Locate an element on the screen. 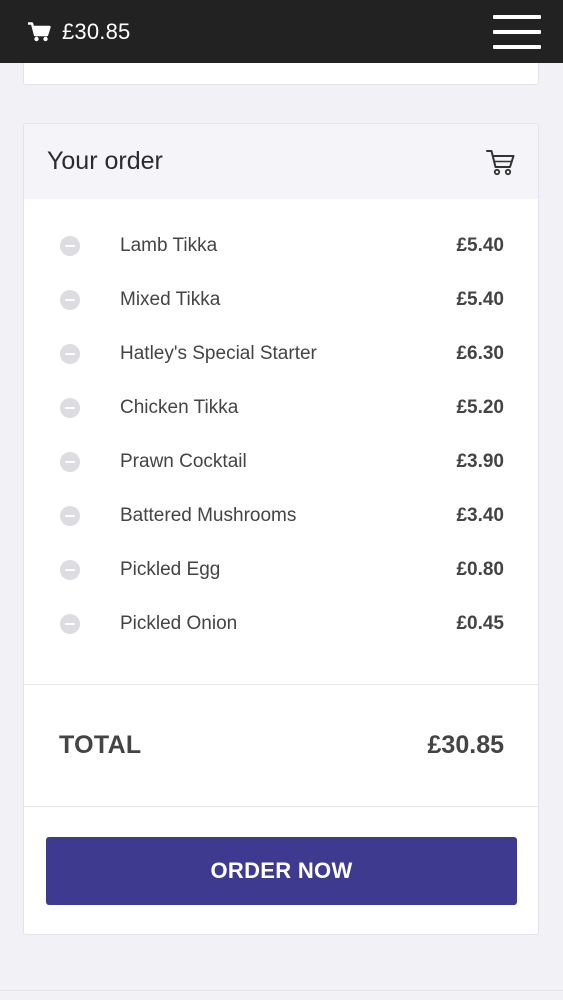 This screenshot has height=1000, width=563. top-bar: £30.85 is located at coordinates (281, 31).